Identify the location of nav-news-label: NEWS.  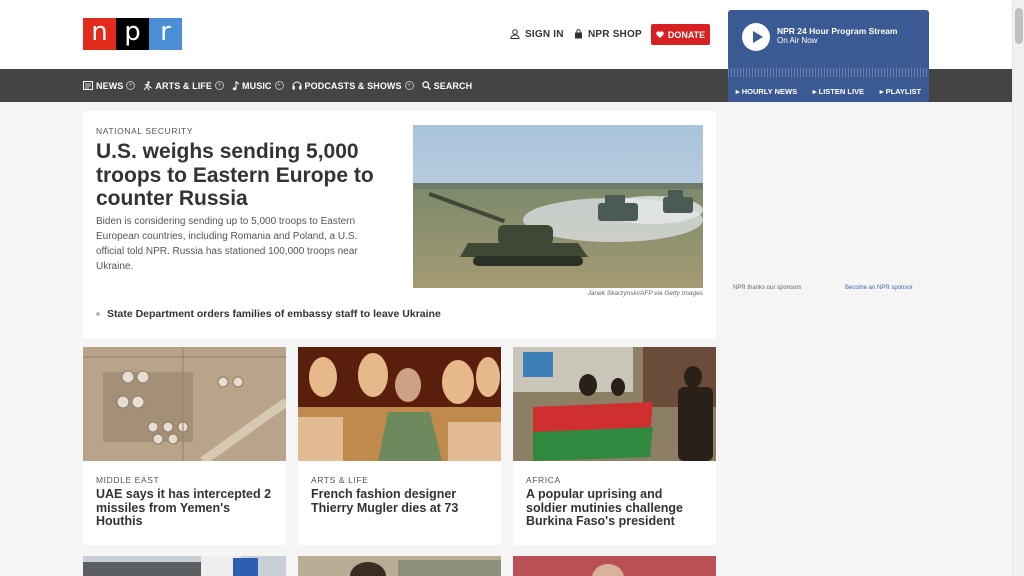
(110, 85).